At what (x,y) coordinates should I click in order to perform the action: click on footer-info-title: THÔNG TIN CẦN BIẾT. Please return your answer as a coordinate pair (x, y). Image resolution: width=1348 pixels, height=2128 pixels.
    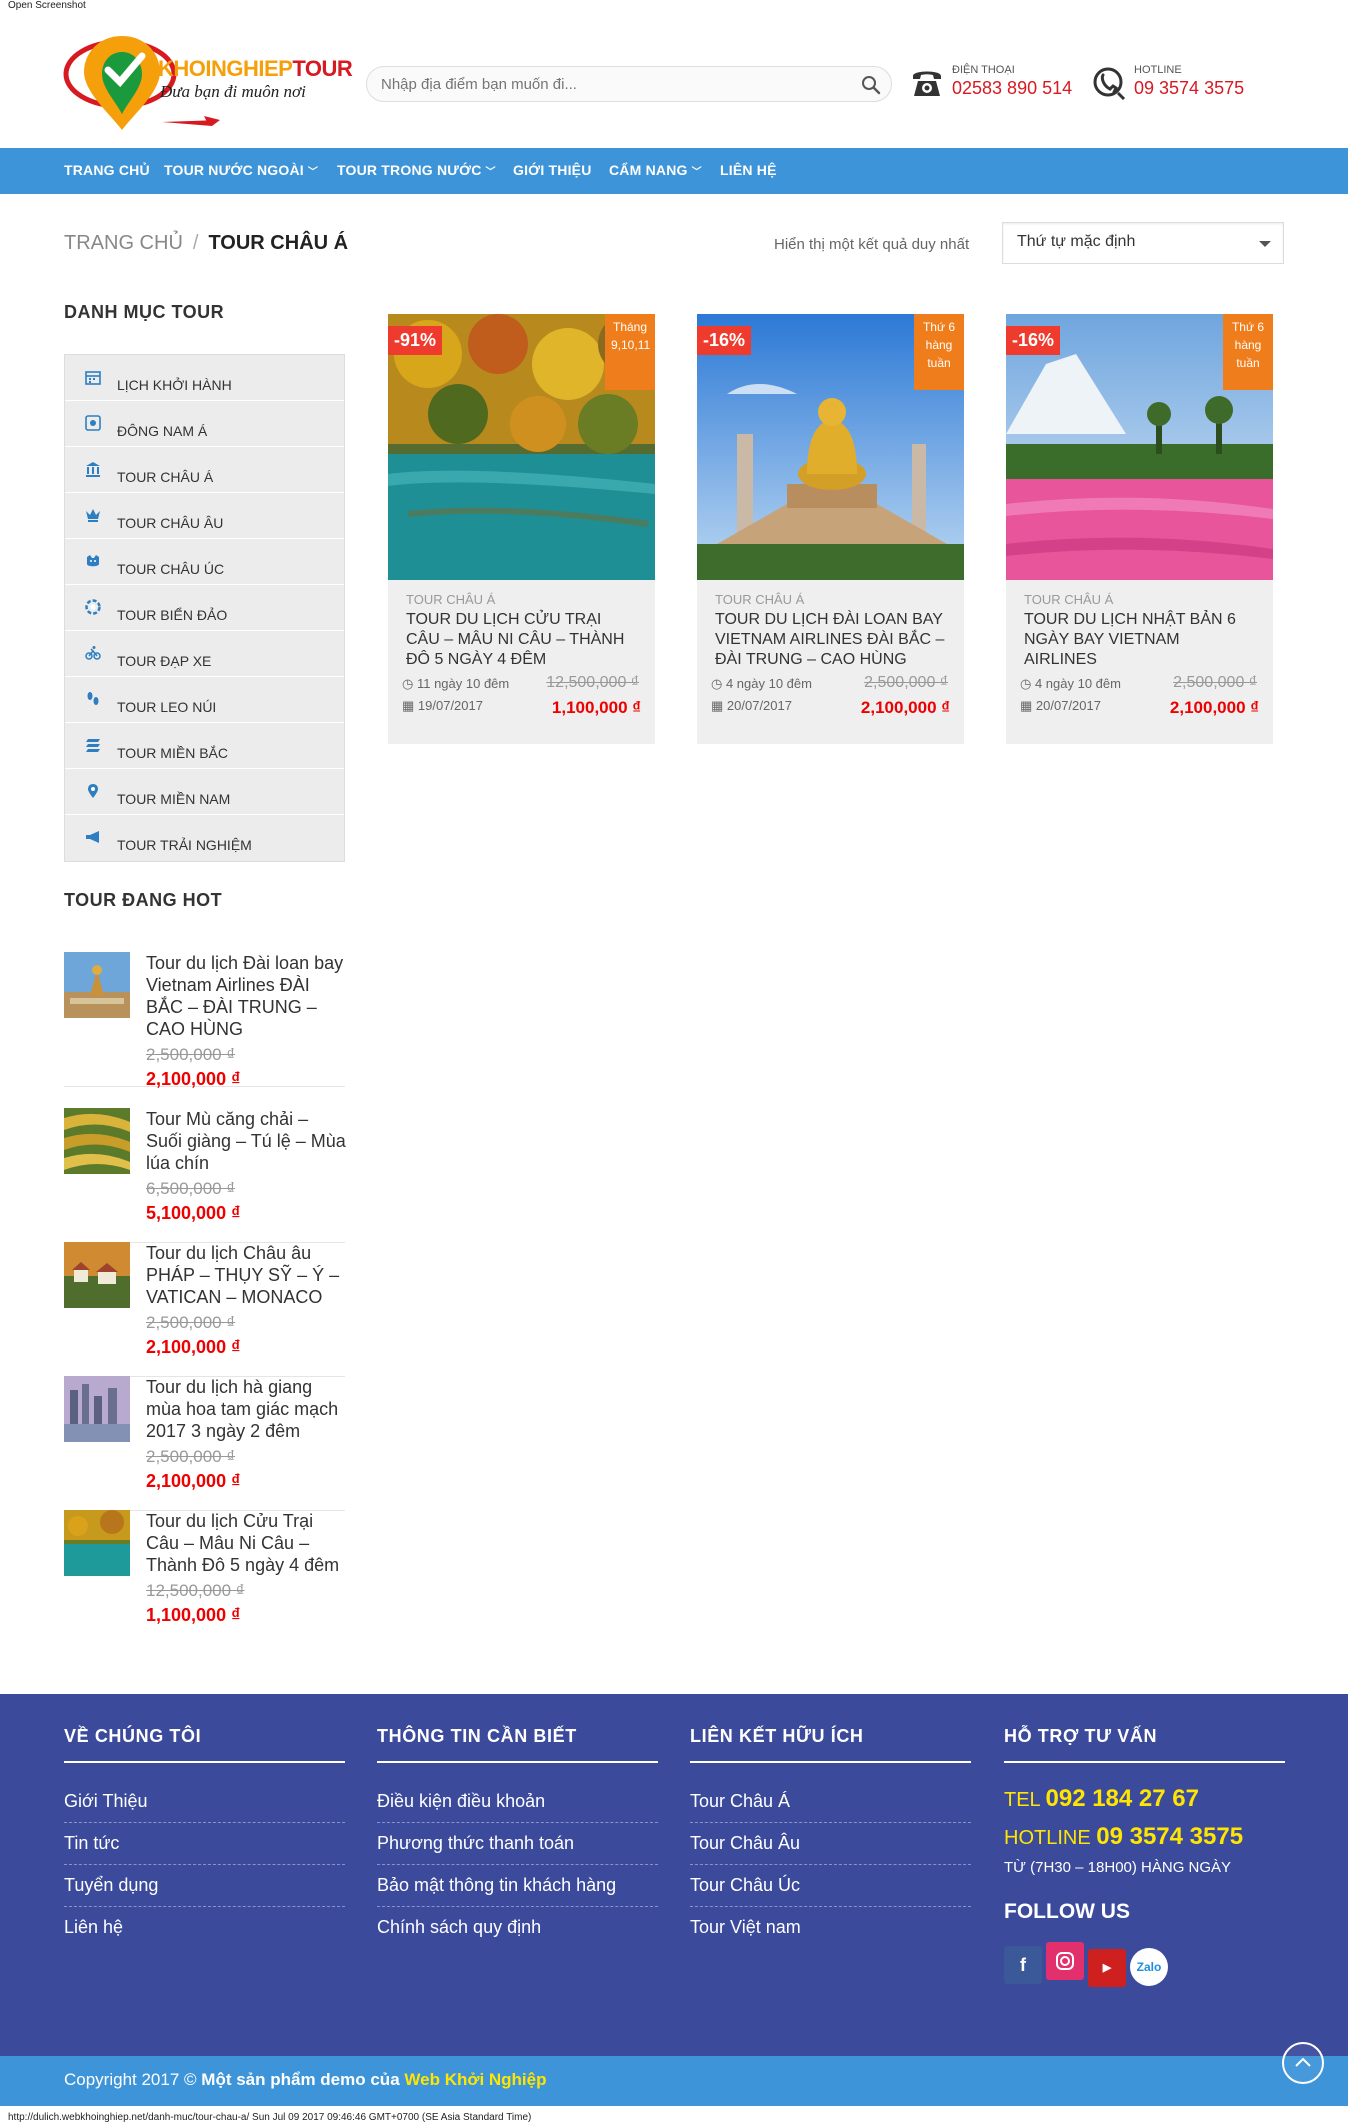
    Looking at the image, I should click on (517, 1744).